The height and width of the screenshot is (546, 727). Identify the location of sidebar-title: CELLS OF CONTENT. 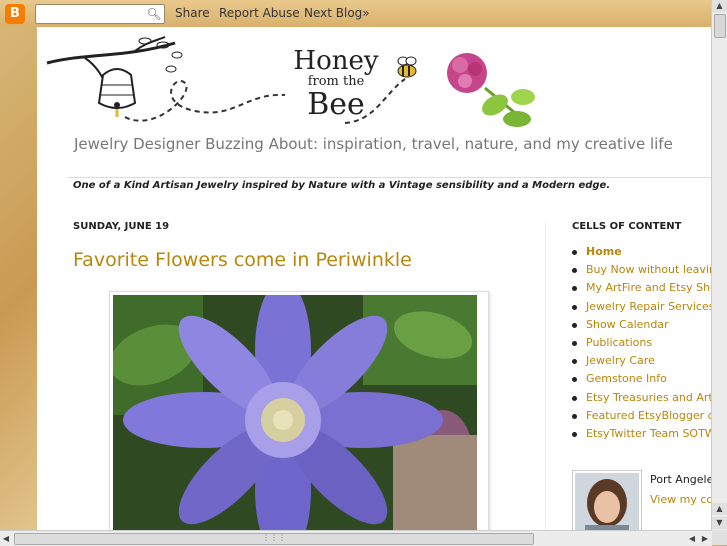
(627, 226).